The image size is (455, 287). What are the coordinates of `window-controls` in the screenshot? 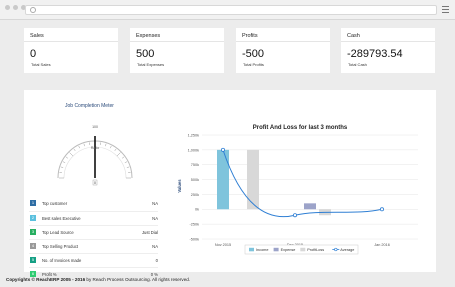 It's located at (15, 7).